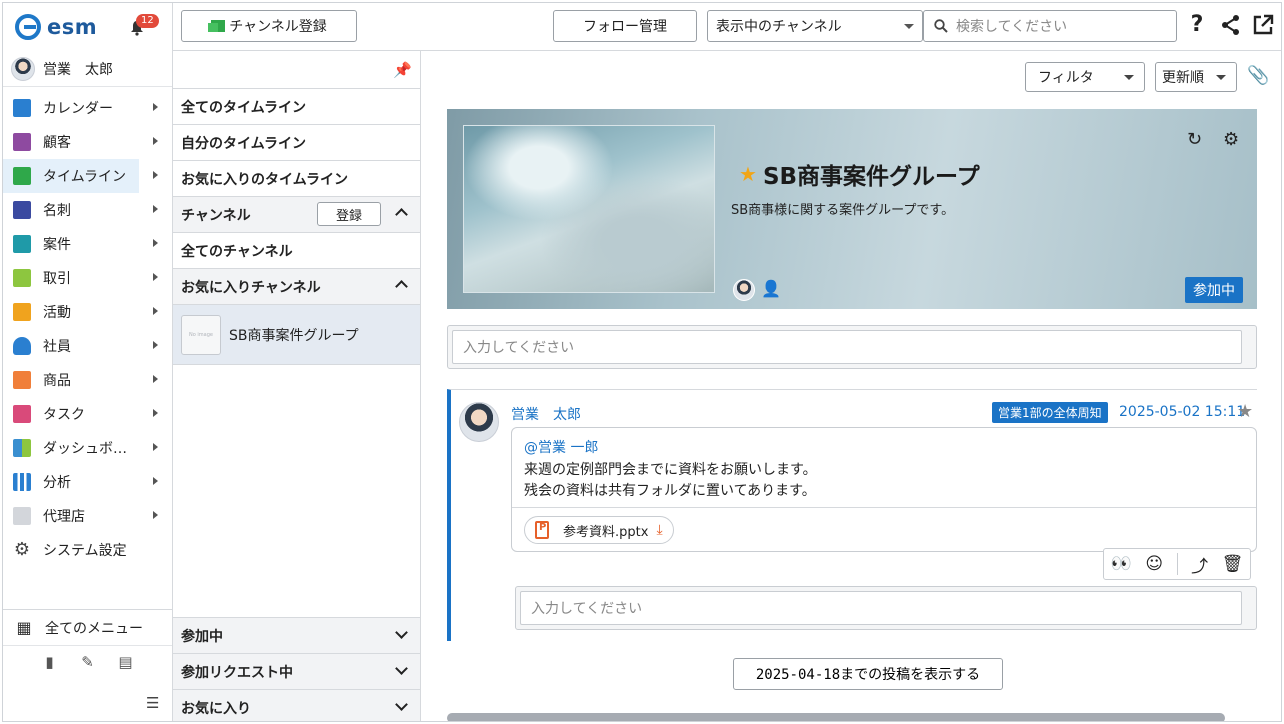 The width and height of the screenshot is (1284, 724). Describe the element at coordinates (22, 278) in the screenshot. I see `deal-icon` at that location.